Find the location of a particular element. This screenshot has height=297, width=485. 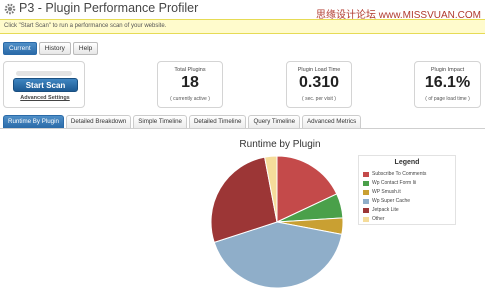

top-tabs: Current History Help is located at coordinates (51, 49).